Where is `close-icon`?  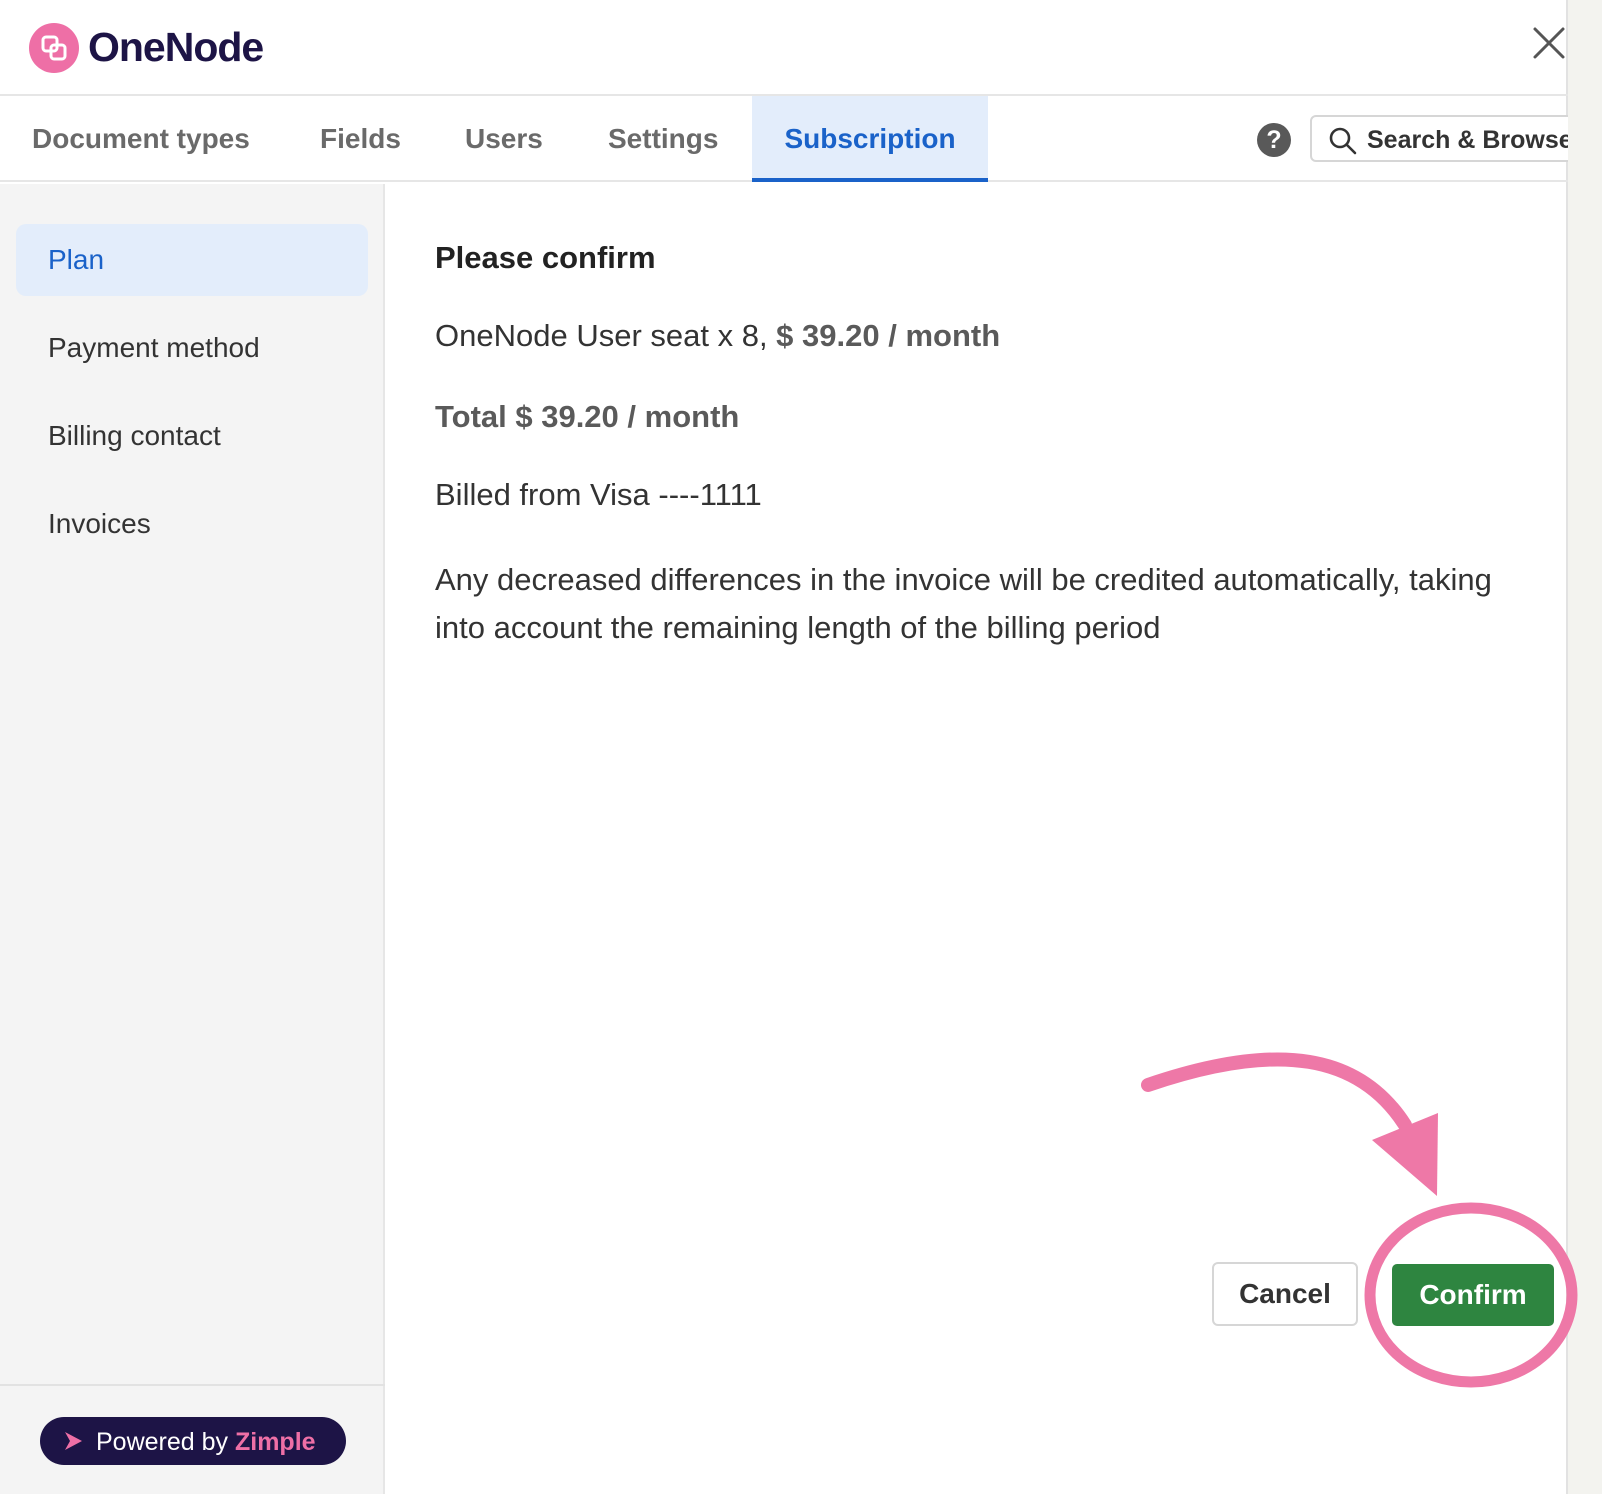 close-icon is located at coordinates (1549, 43).